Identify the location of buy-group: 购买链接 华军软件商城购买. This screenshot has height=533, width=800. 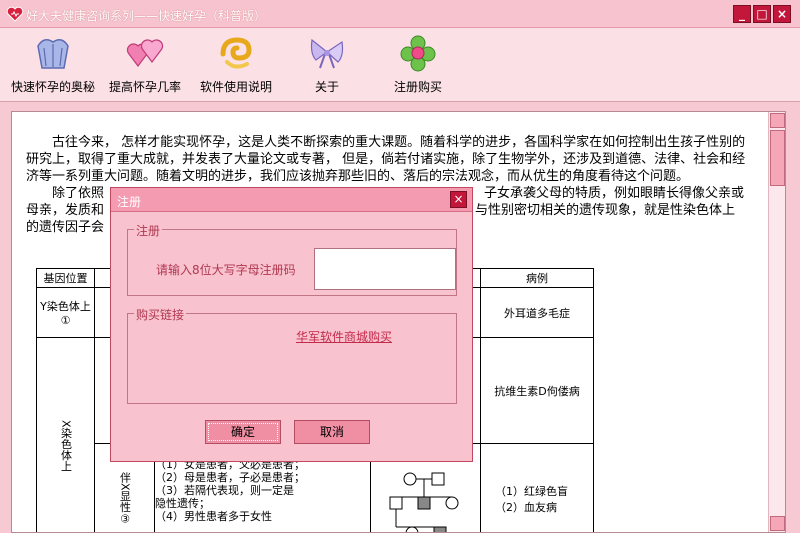
(292, 355).